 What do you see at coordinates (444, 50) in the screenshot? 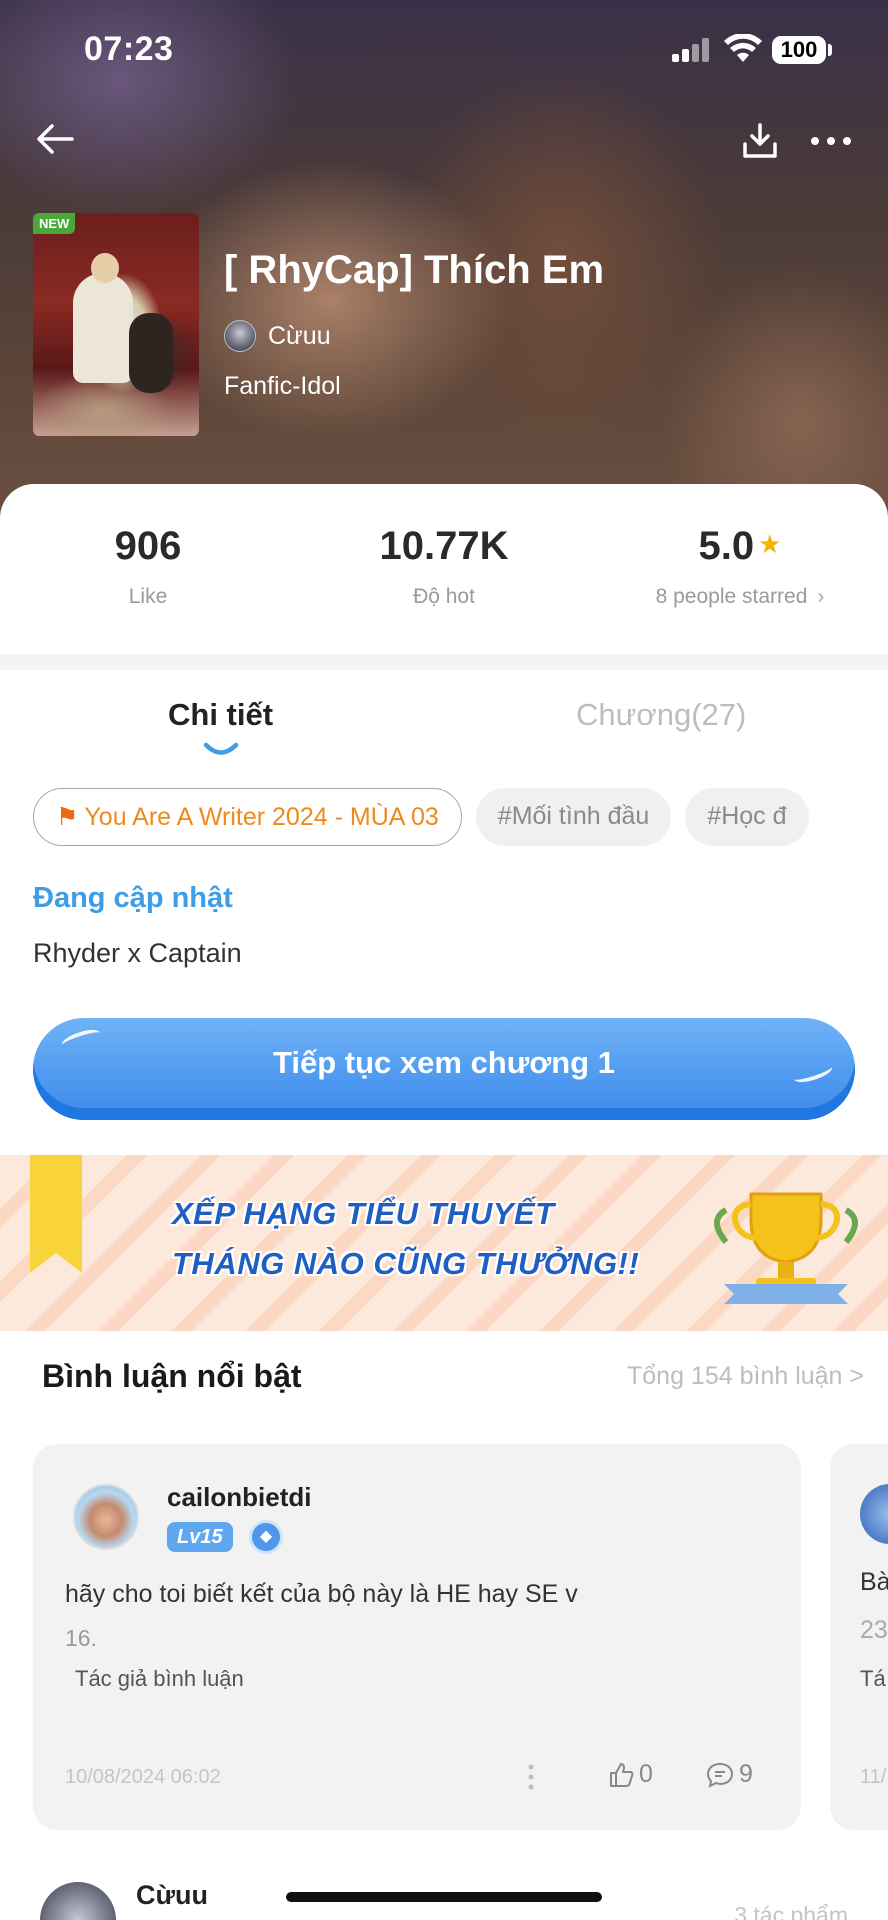
I see `status-bar: 07:23 100` at bounding box center [444, 50].